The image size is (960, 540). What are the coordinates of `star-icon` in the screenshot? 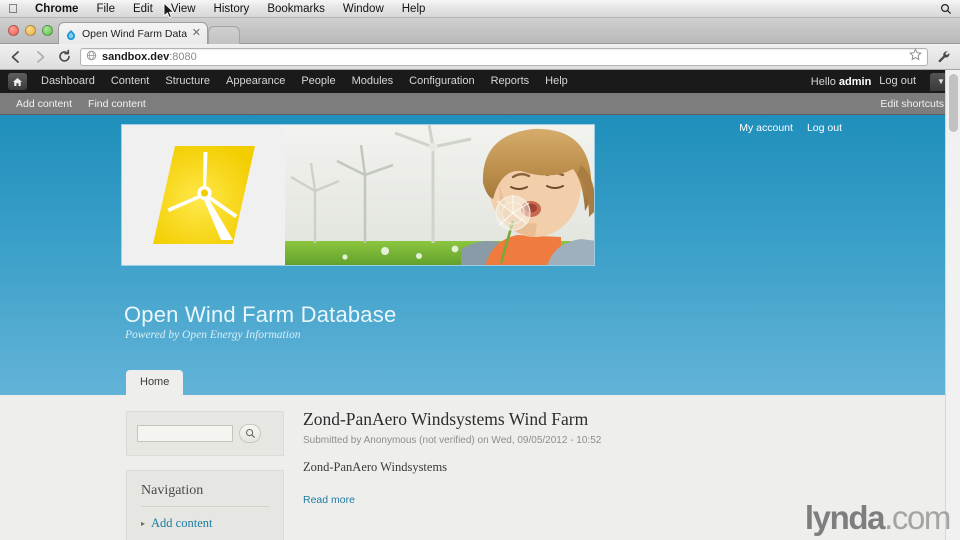 It's located at (915, 56).